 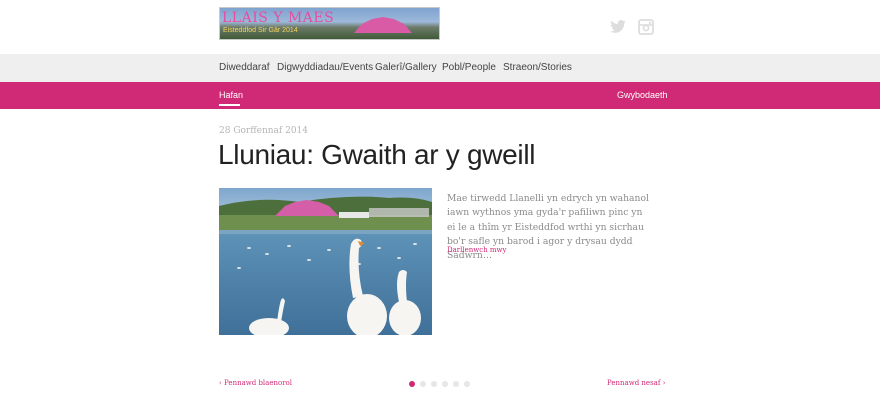 I want to click on read-more-link: Darllenwch mwy, so click(x=477, y=250).